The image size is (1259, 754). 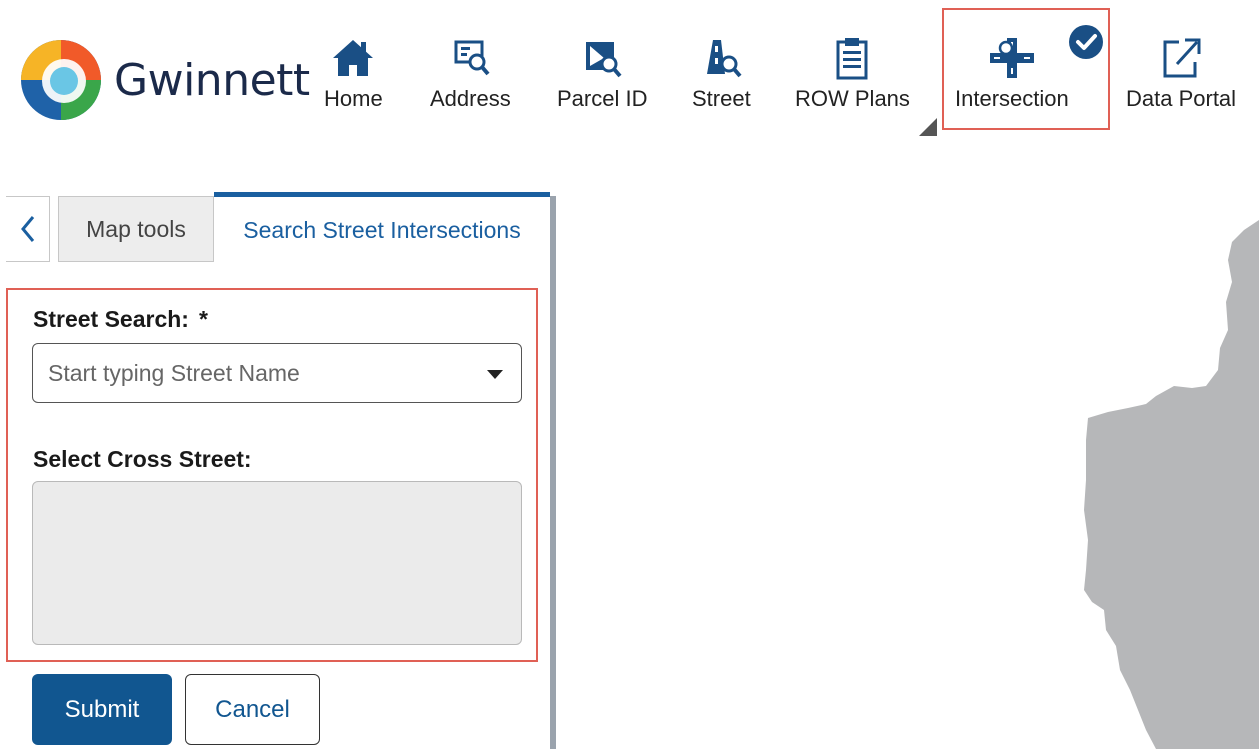 I want to click on nav-address: Address, so click(x=470, y=73).